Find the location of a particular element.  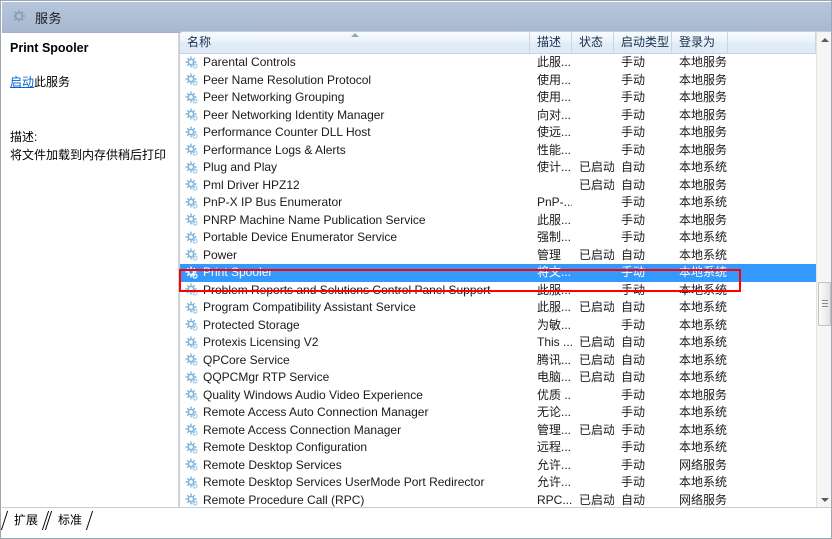

table-row: Protexis Licensing V2 This ... 已启动 自动 本地系统 is located at coordinates (505, 343).